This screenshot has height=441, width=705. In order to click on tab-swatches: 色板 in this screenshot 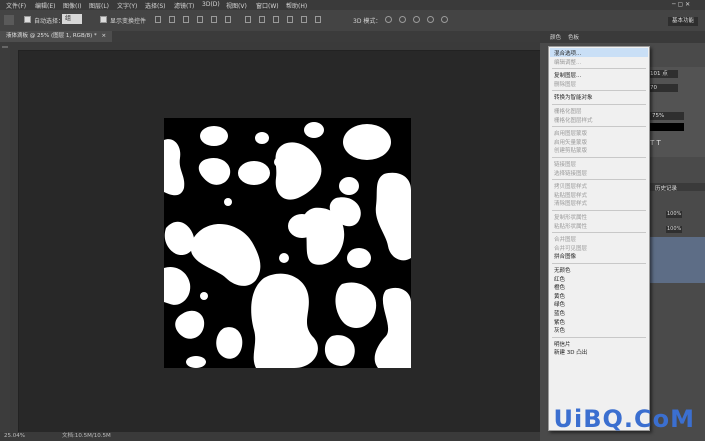, I will do `click(573, 37)`.